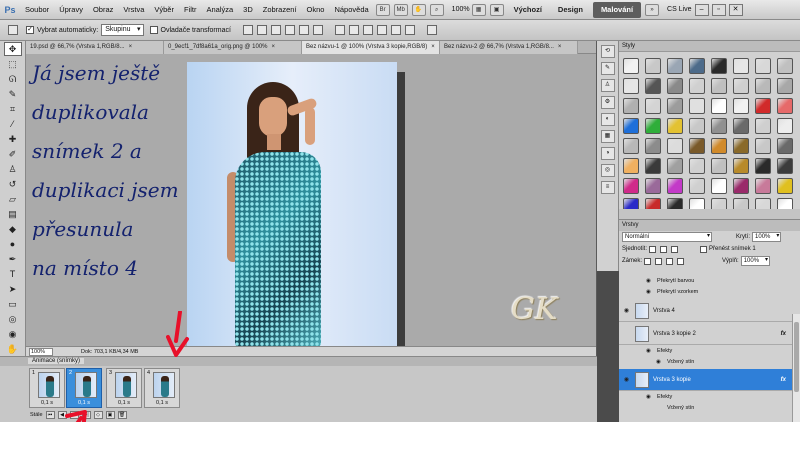 The height and width of the screenshot is (450, 800). Describe the element at coordinates (316, 10) in the screenshot. I see `menu-okno: Okno` at that location.